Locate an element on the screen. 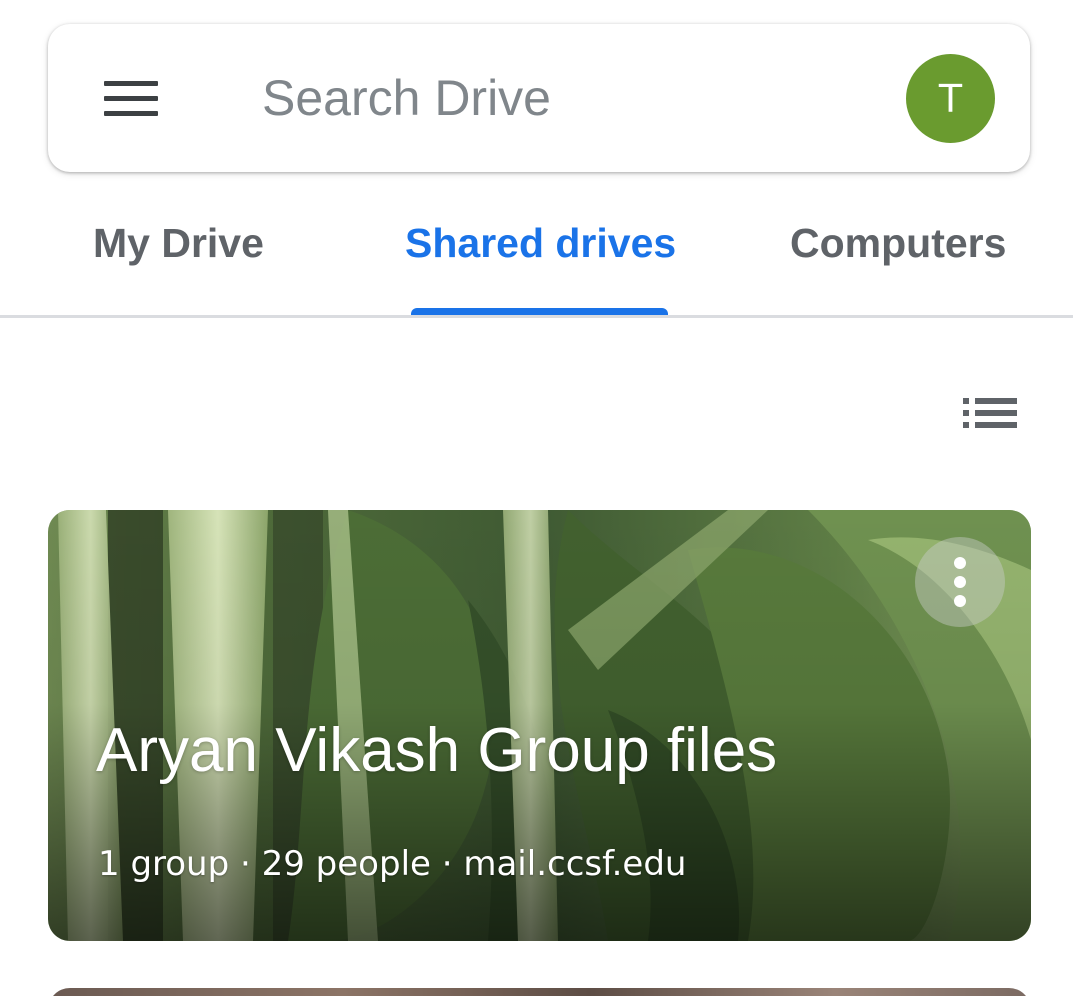  hamburger-menu-icon is located at coordinates (131, 98).